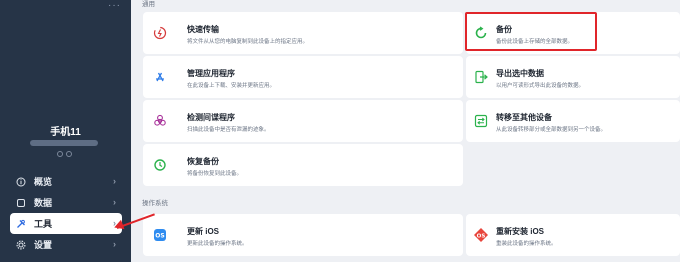 The image size is (680, 262). Describe the element at coordinates (303, 235) in the screenshot. I see `card-update-ios: OS 更新 iOS 更新此设备的操作系统。` at that location.